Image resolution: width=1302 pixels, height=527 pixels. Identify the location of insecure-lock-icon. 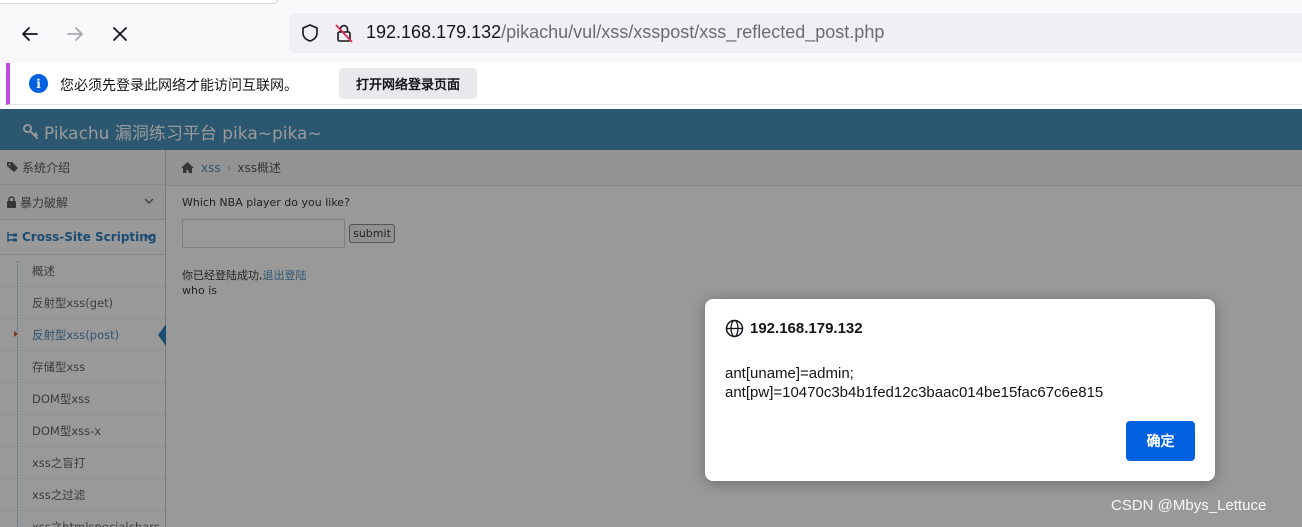
(344, 33).